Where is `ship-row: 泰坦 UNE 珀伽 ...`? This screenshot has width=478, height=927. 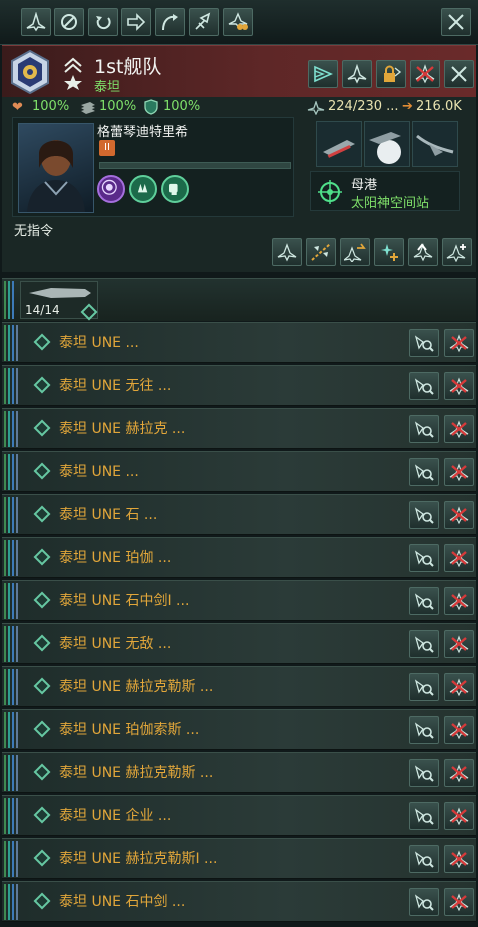
ship-row: 泰坦 UNE 珀伽 ... is located at coordinates (239, 557).